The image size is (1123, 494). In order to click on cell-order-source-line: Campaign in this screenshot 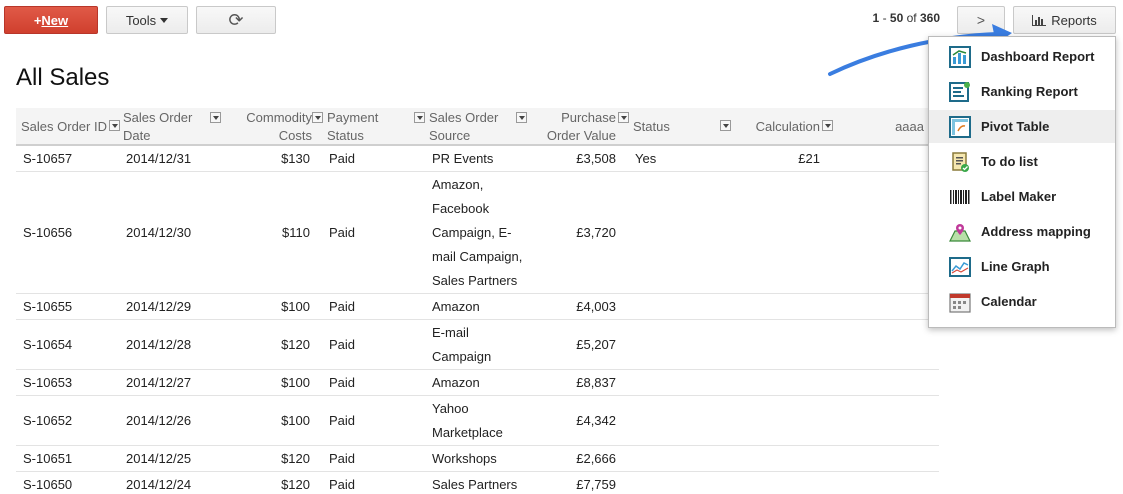, I will do `click(462, 356)`.